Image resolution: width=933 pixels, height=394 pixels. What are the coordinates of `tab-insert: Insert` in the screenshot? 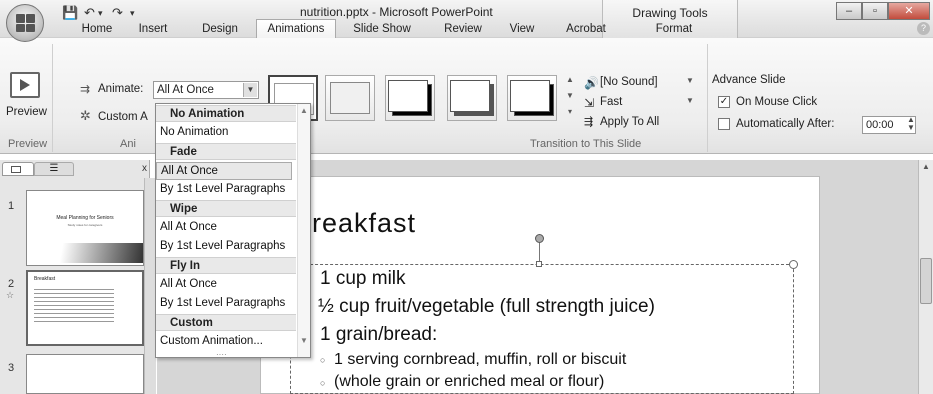 It's located at (153, 29).